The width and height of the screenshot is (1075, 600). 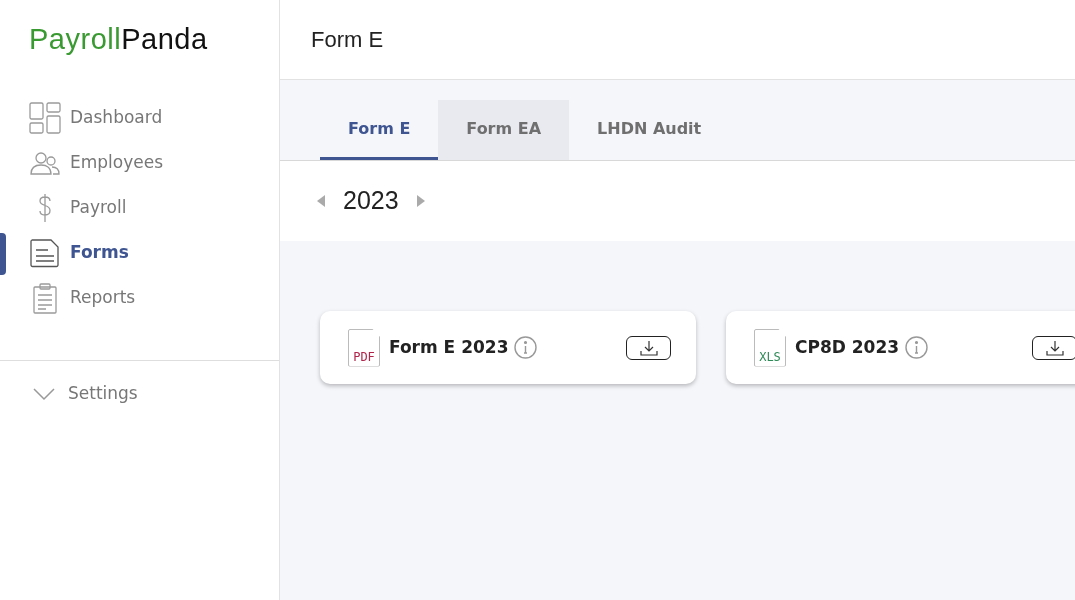 I want to click on tab: LHDN Audit, so click(x=649, y=130).